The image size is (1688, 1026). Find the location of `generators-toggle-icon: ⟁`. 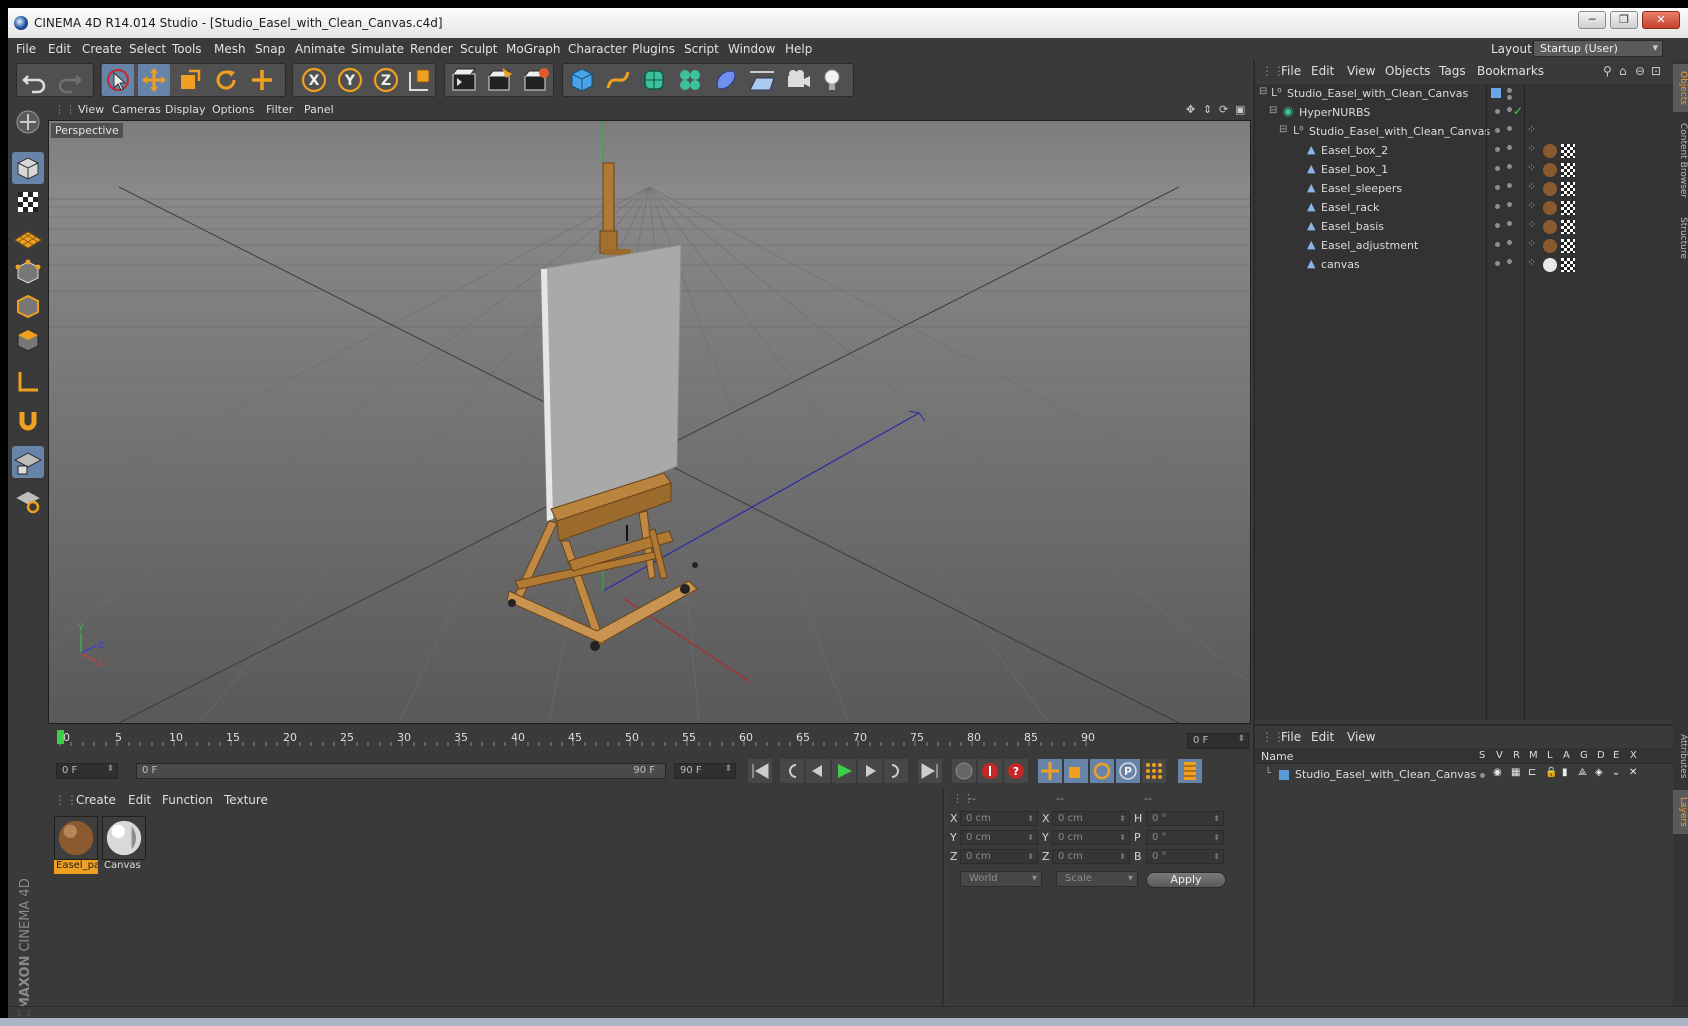

generators-toggle-icon: ⟁ is located at coordinates (1582, 772).